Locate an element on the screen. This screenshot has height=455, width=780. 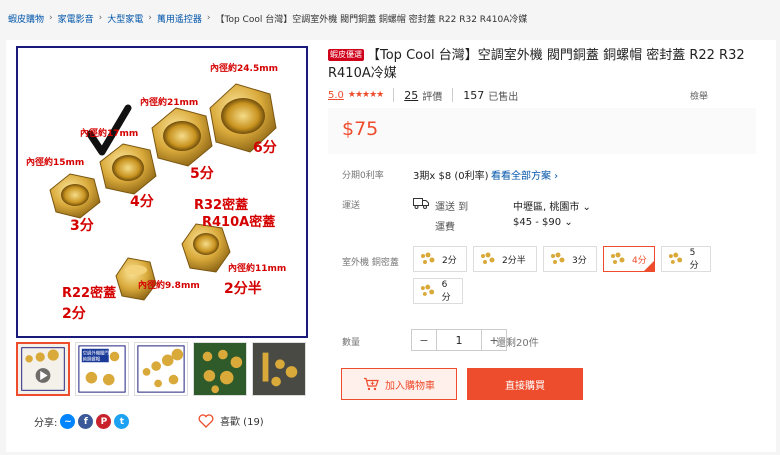
breadcrumb-link-large-appliances: 大型家電 is located at coordinates (125, 18).